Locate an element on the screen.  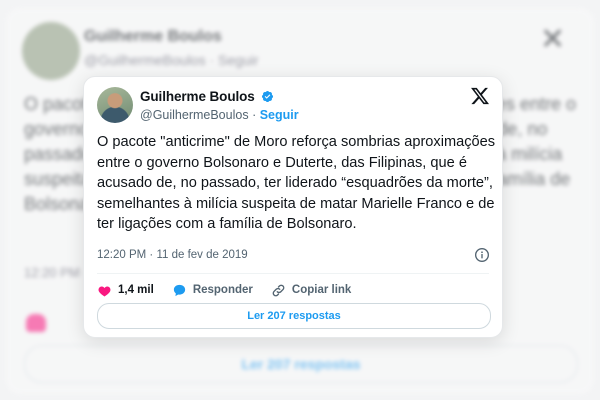
author-name: Guilherme Boulos is located at coordinates (197, 96).